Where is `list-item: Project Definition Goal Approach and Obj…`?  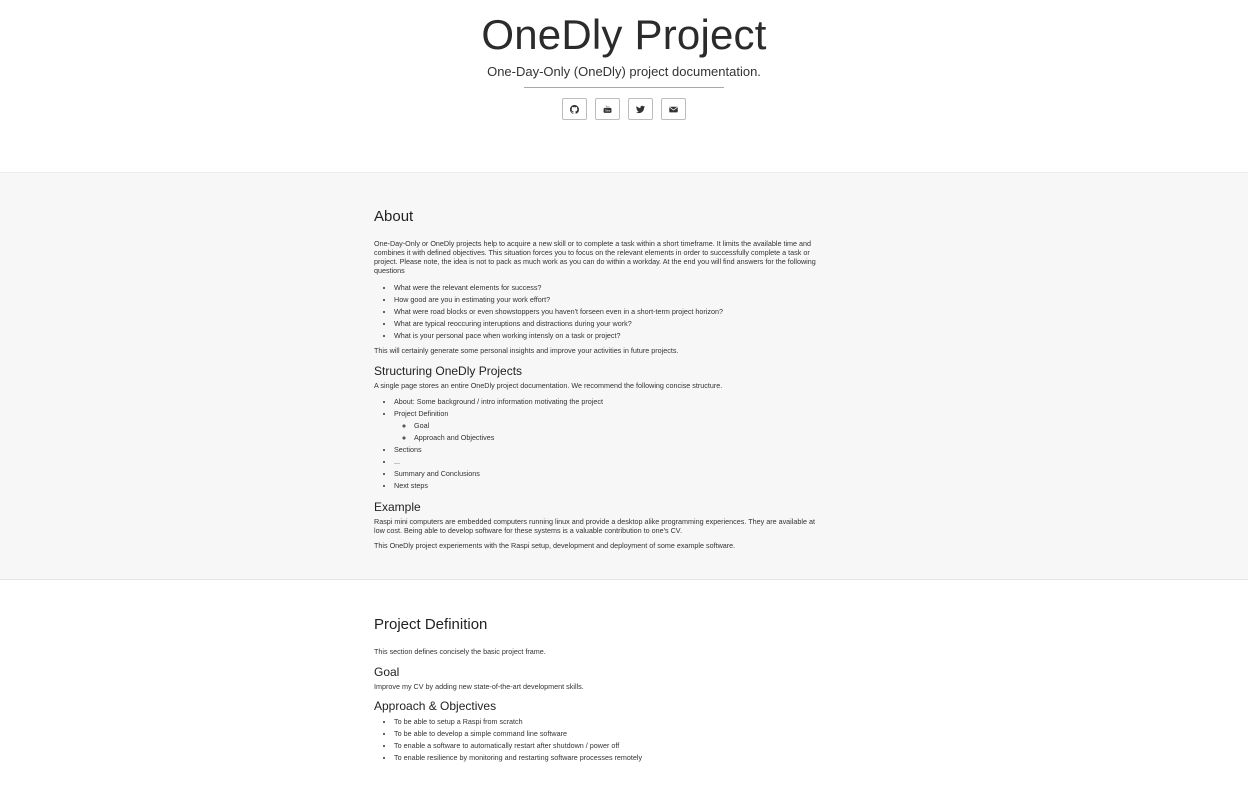
list-item: Project Definition Goal Approach and Obj… is located at coordinates (610, 426).